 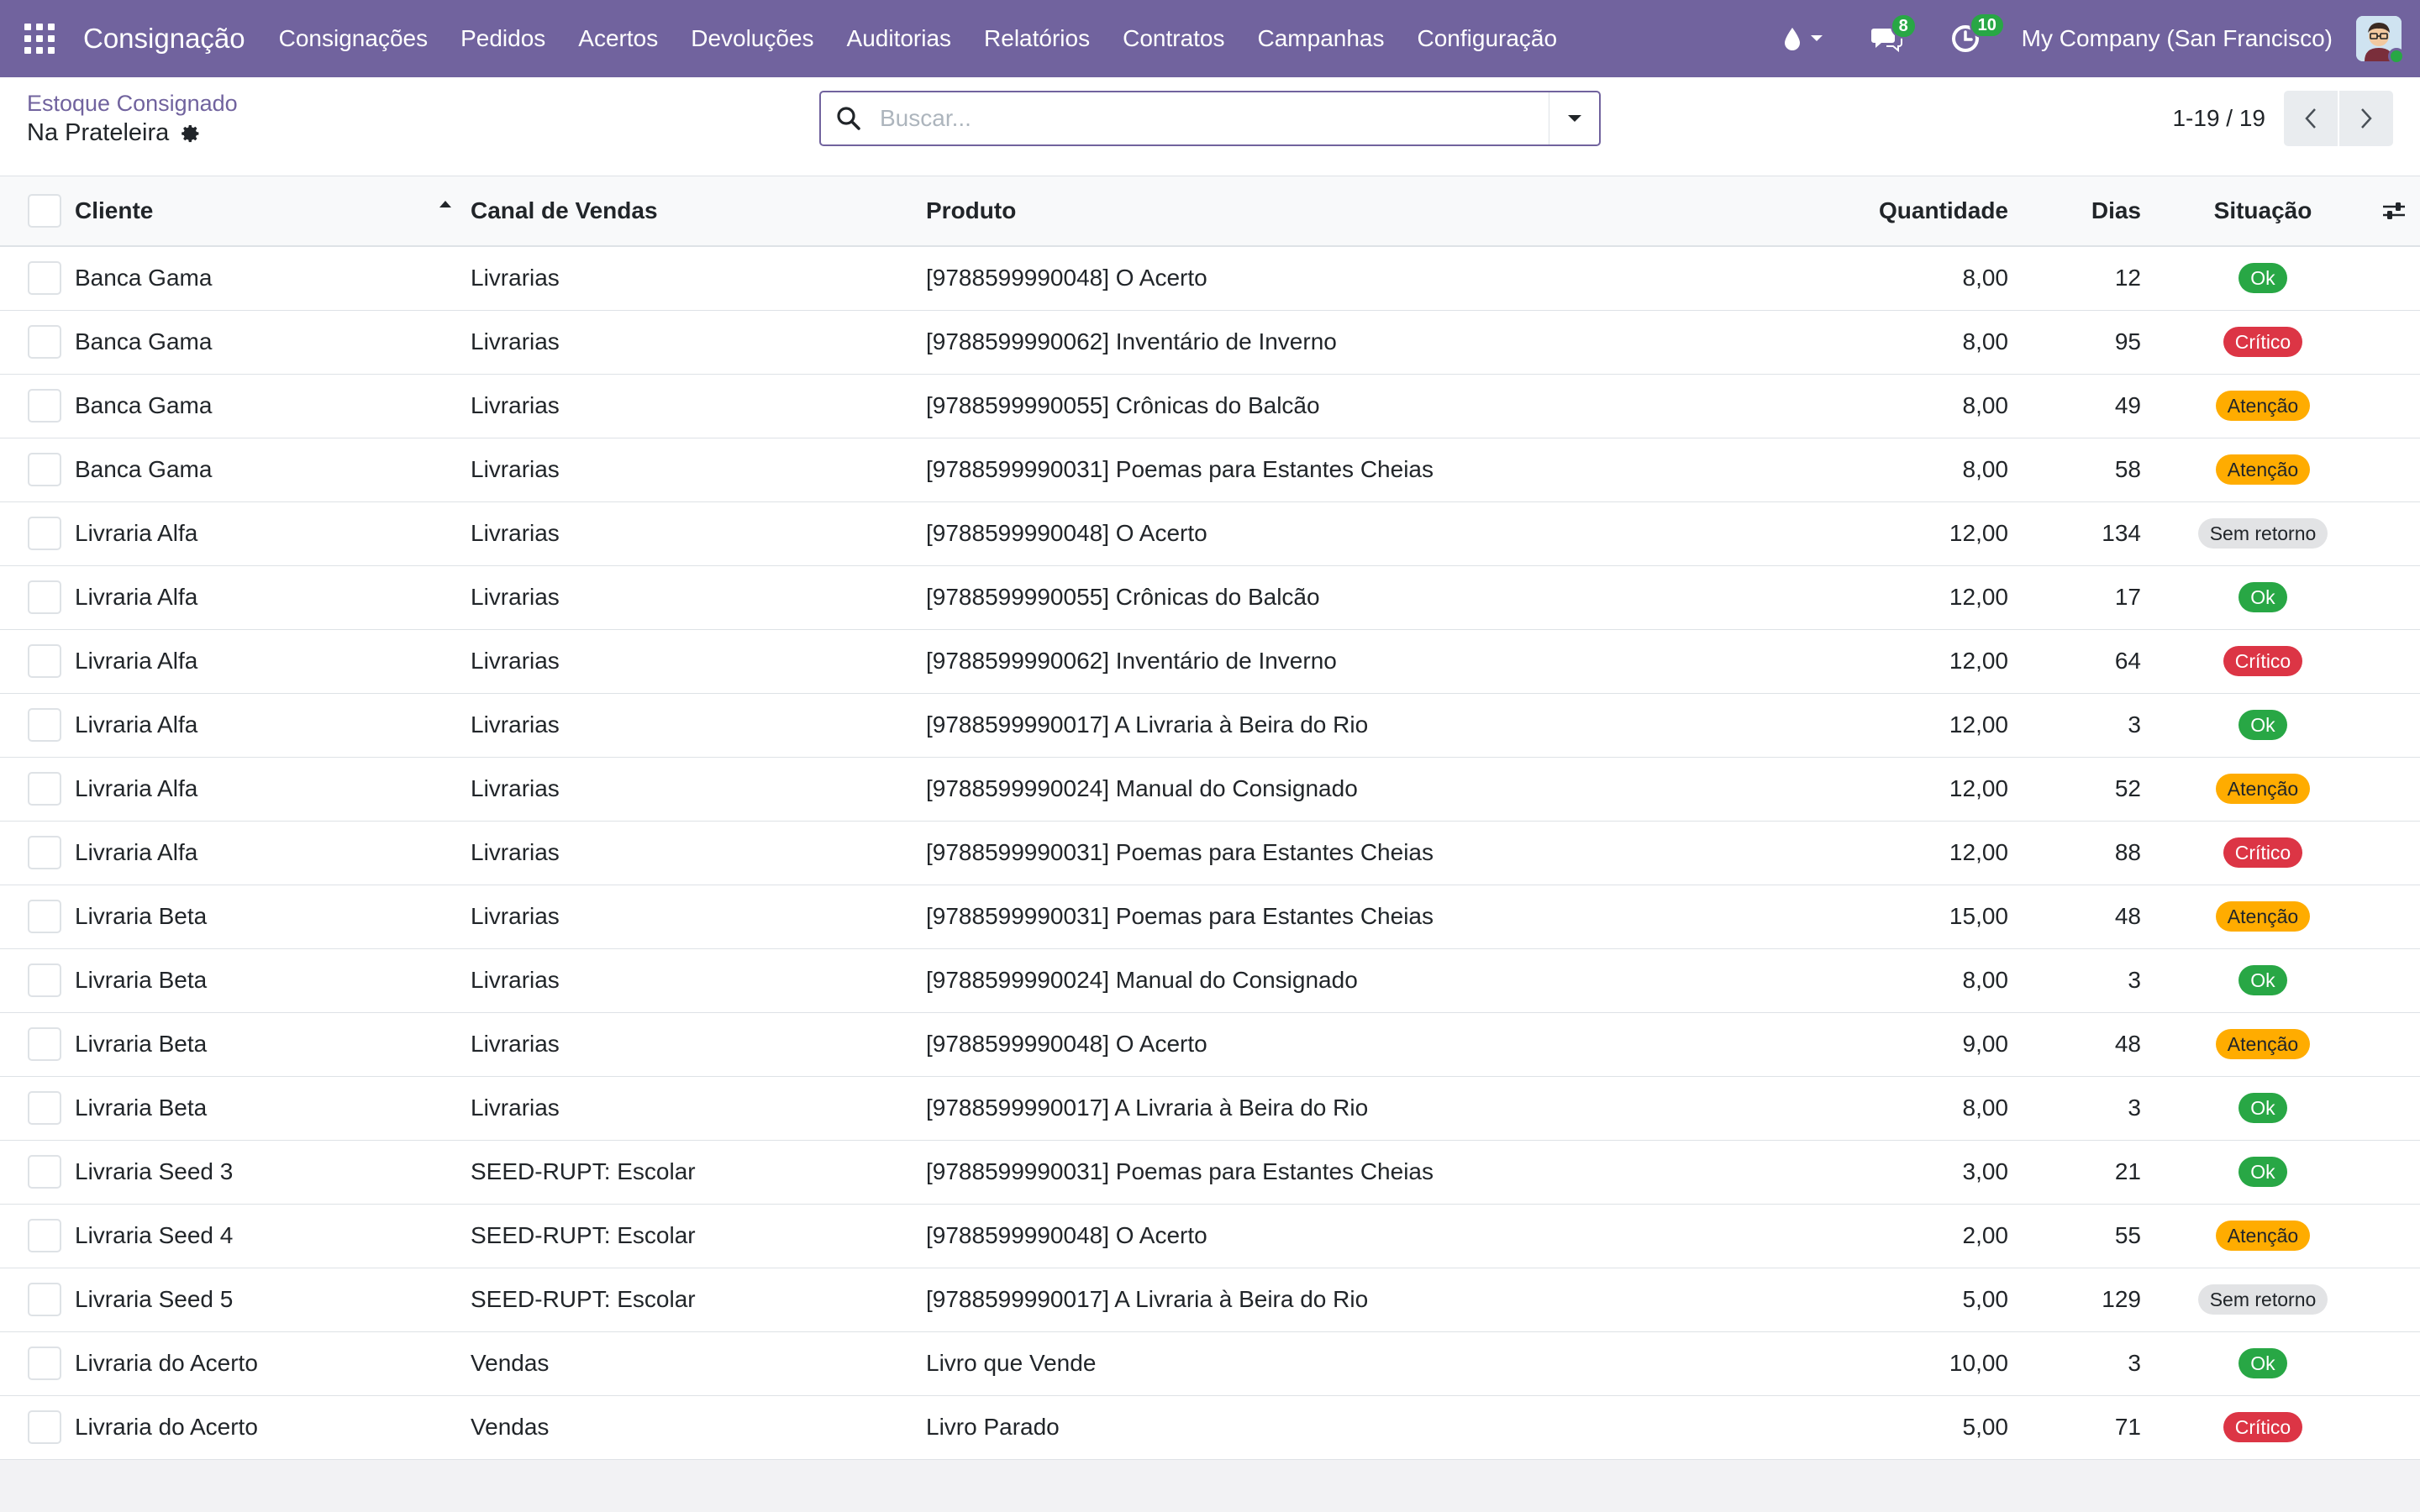 I want to click on cell-produto: [9788599990062] Inventário de Inverno, so click(x=1132, y=661).